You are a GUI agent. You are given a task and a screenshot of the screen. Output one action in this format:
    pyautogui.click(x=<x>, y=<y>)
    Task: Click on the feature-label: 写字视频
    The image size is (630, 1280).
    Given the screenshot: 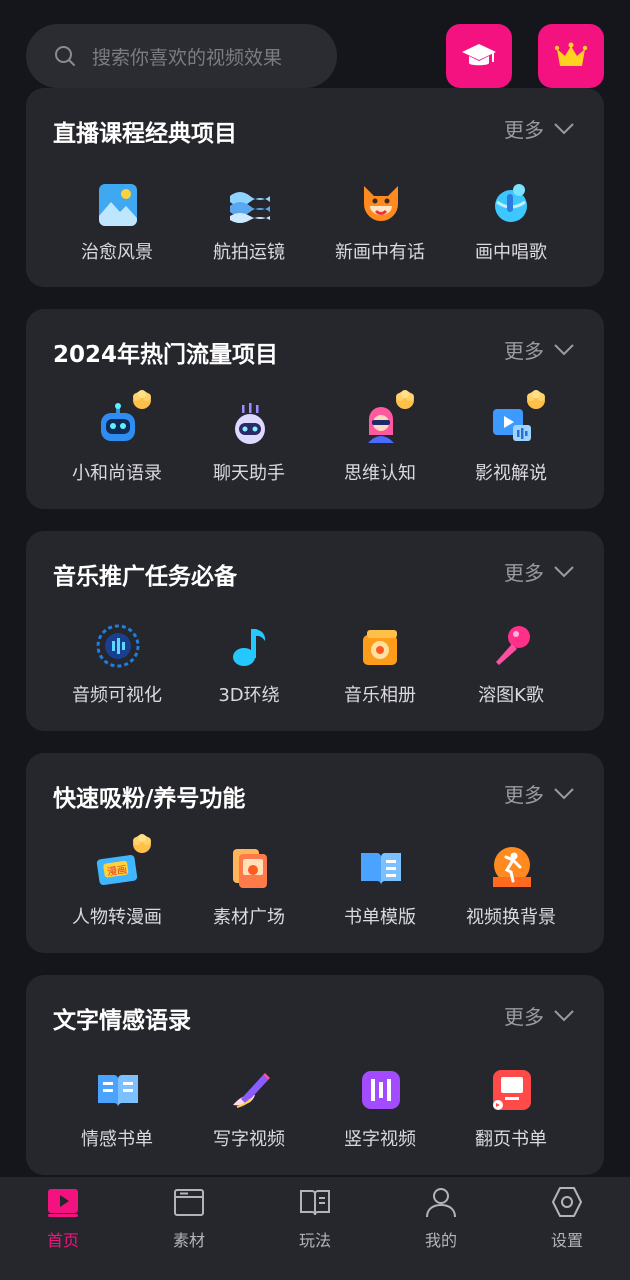 What is the action you would take?
    pyautogui.click(x=249, y=1139)
    